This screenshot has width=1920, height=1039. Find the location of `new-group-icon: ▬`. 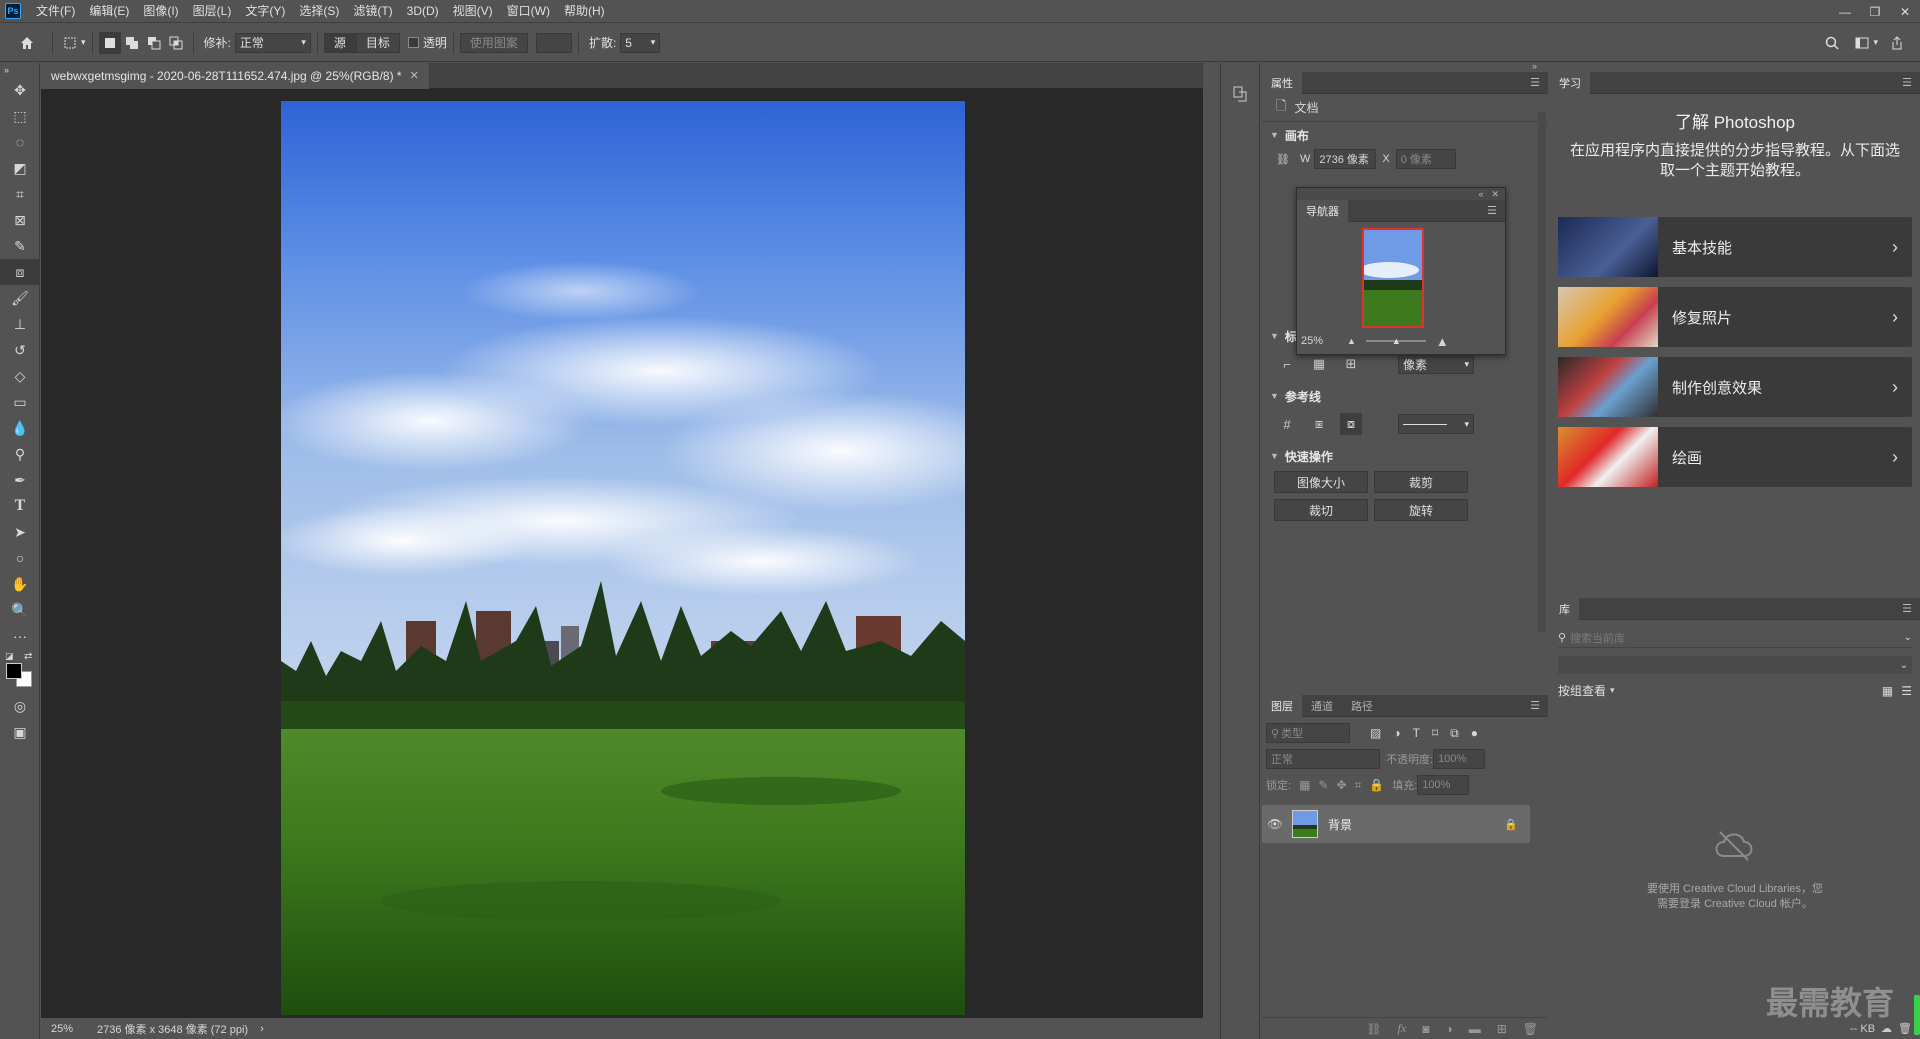

new-group-icon: ▬ is located at coordinates (1475, 1029).